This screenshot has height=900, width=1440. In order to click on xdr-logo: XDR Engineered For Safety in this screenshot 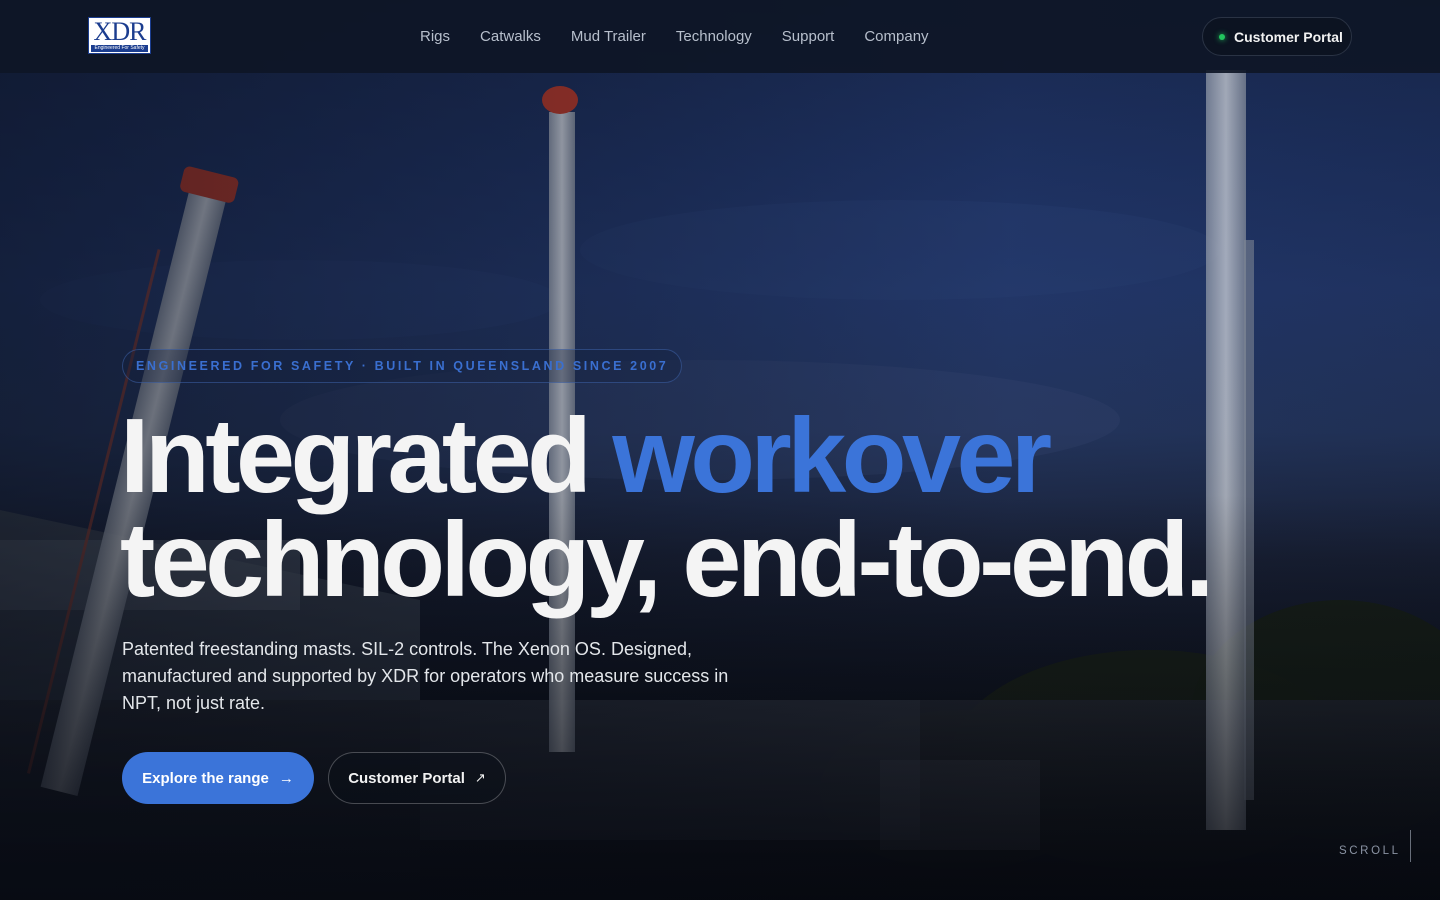, I will do `click(119, 35)`.